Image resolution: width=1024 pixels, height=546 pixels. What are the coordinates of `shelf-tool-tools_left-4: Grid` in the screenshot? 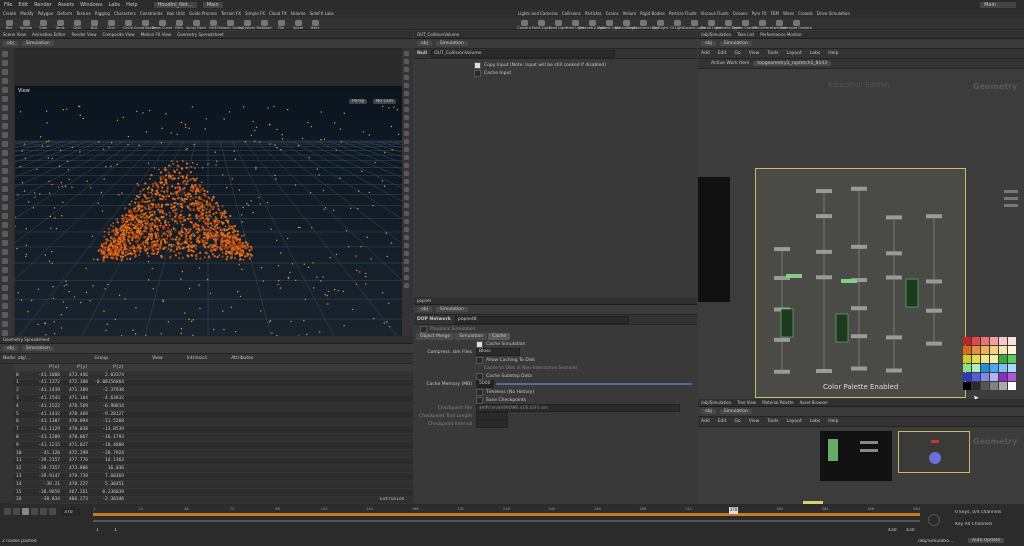 It's located at (77, 25).